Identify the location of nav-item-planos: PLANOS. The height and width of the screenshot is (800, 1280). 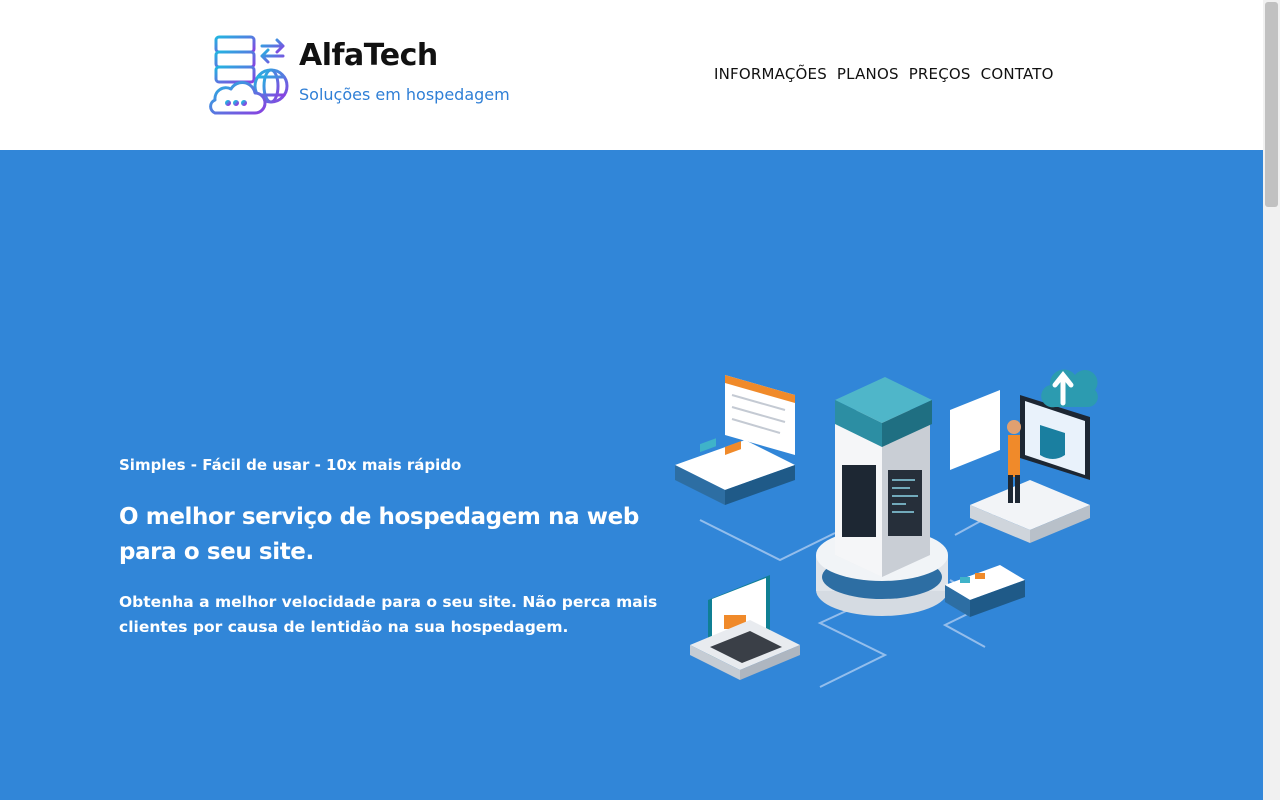
(868, 74).